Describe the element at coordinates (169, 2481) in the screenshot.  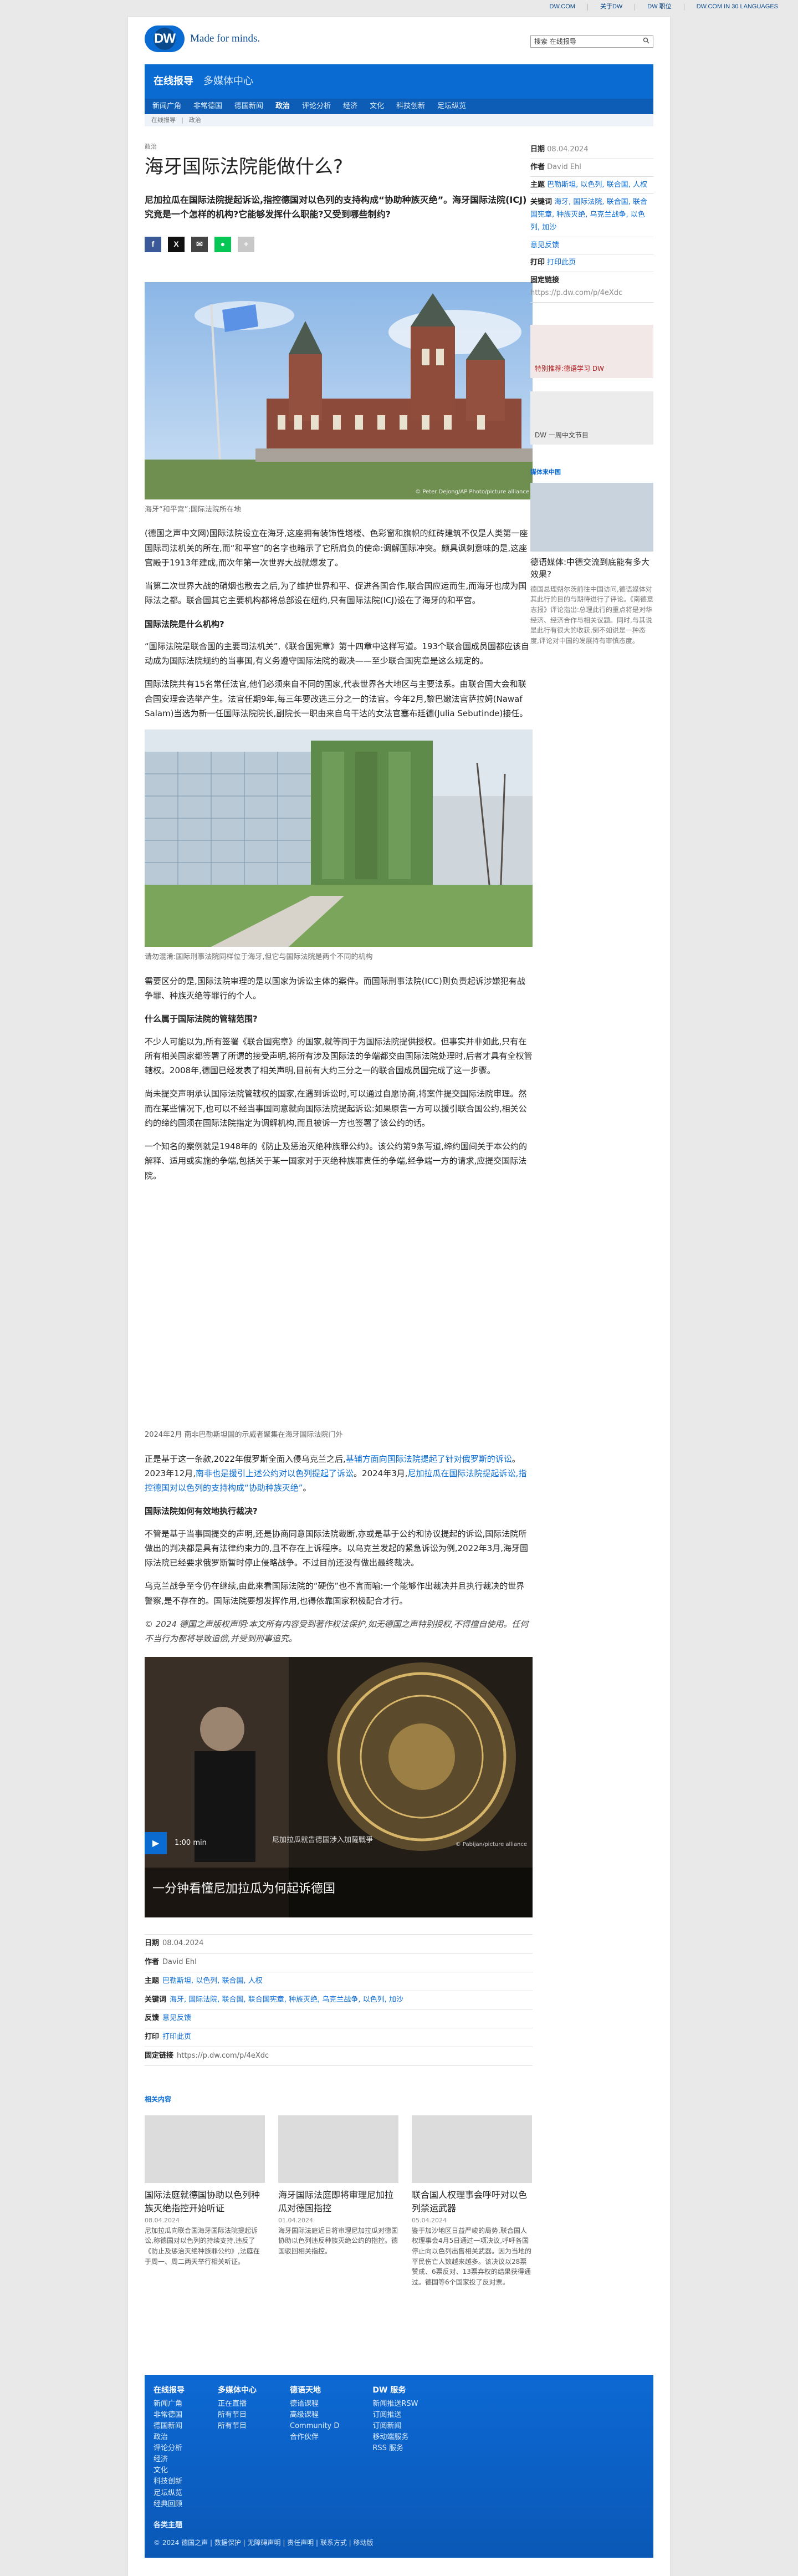
I see `footer-link: 科技创新` at that location.